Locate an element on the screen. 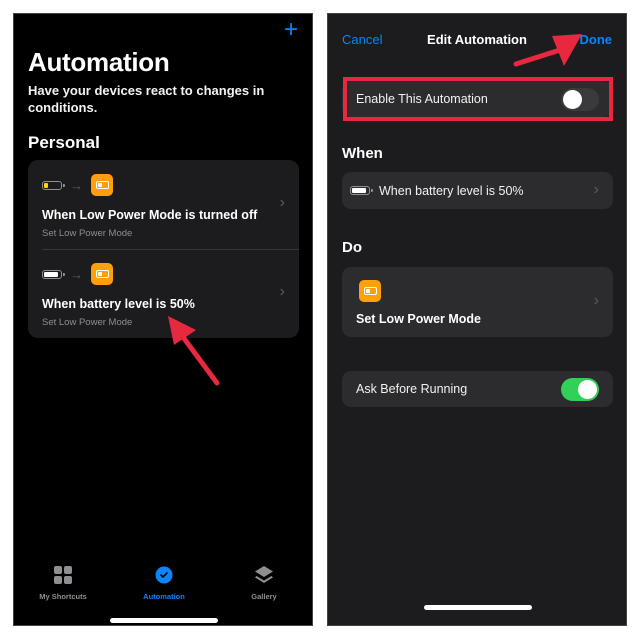 The height and width of the screenshot is (640, 640). when-trigger-row: When battery level is 50% › is located at coordinates (477, 190).